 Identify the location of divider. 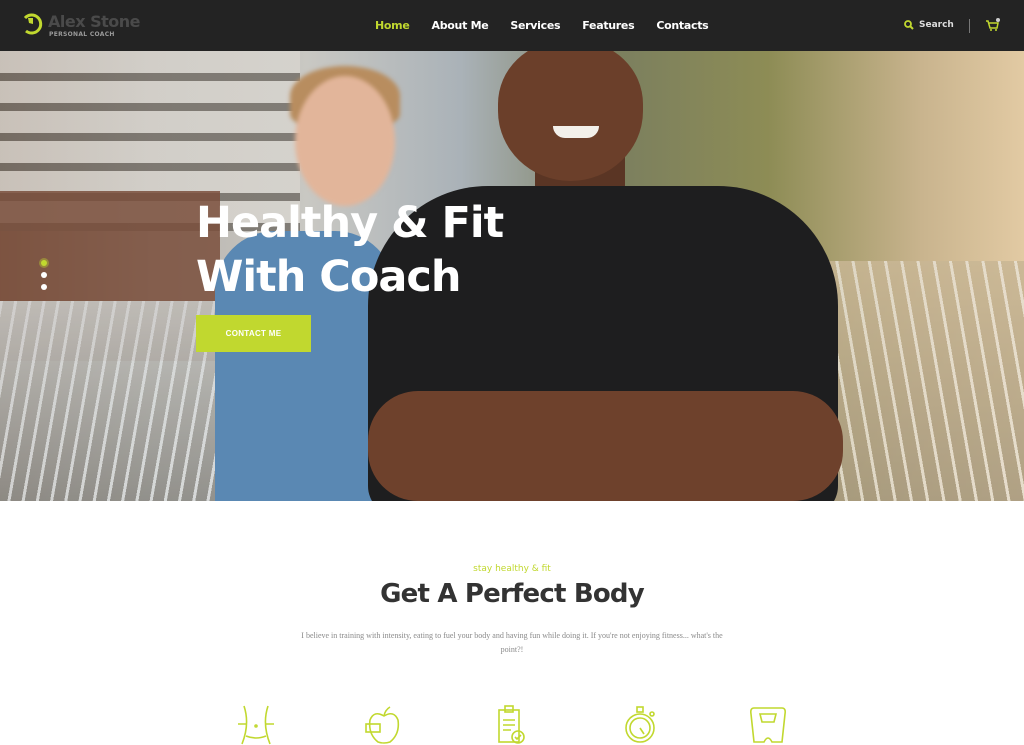
(969, 26).